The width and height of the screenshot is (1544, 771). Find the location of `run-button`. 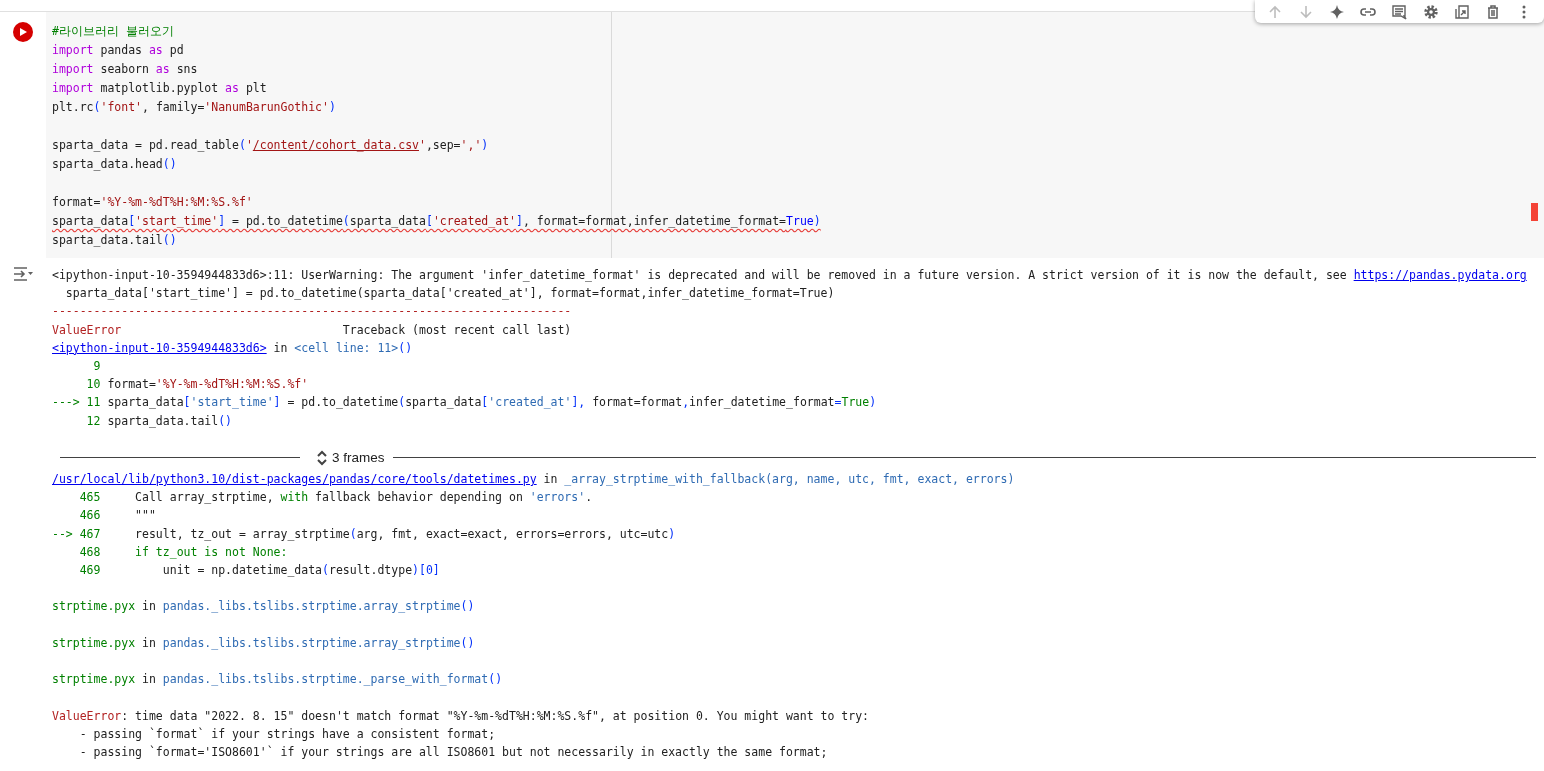

run-button is located at coordinates (23, 32).